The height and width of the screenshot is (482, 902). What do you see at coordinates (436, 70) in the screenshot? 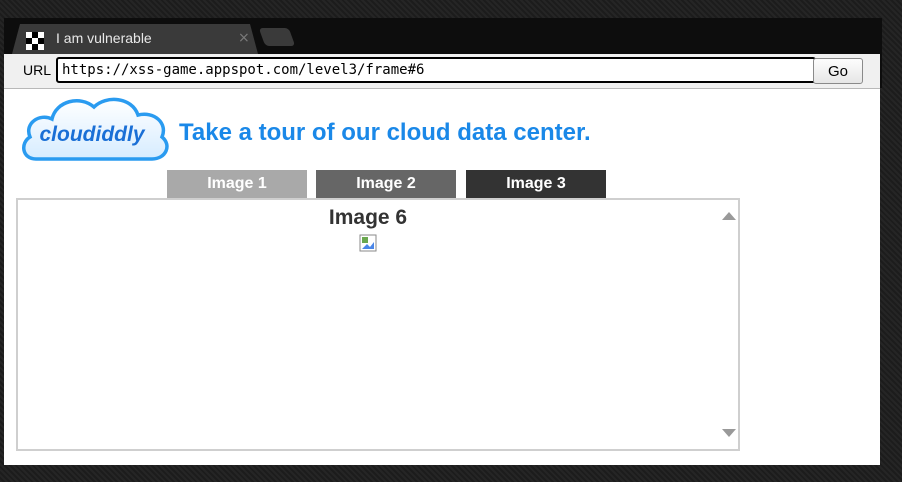
I see `url-input` at bounding box center [436, 70].